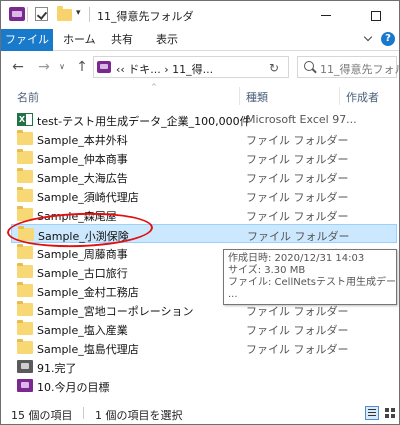  I want to click on tooltip-size: サイズ: 3.30 MB, so click(267, 270).